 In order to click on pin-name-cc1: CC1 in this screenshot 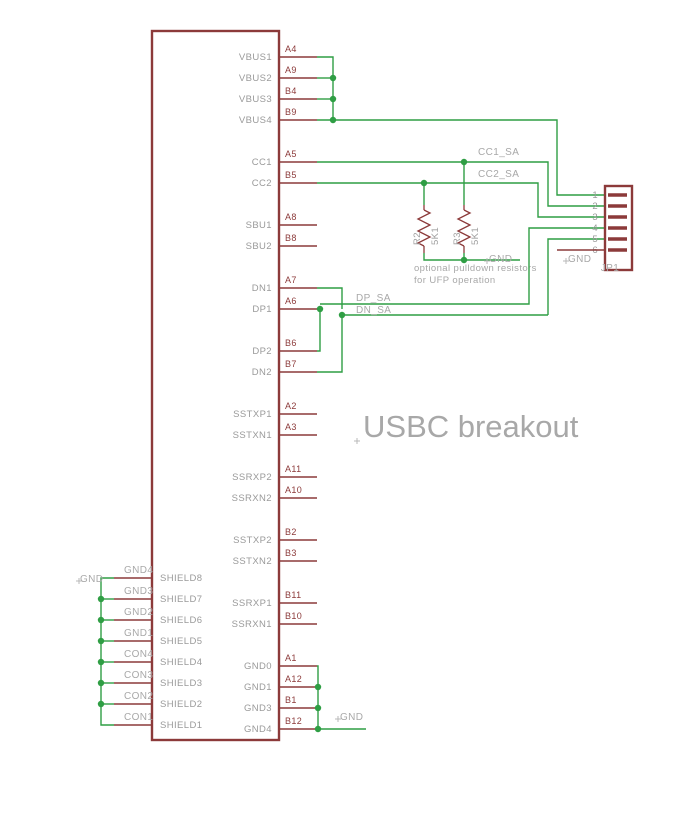, I will do `click(262, 162)`.